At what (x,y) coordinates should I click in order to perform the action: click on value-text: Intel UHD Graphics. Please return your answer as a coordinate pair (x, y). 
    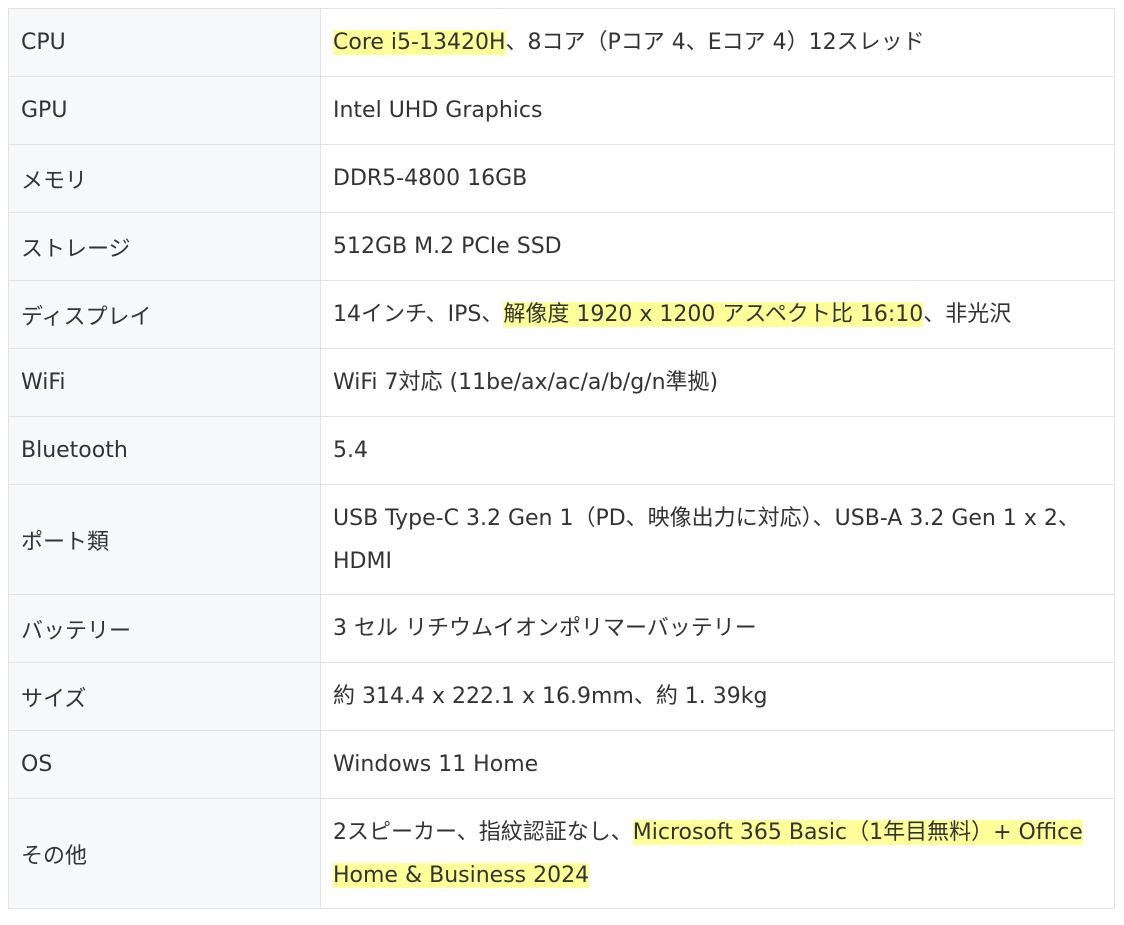
    Looking at the image, I should click on (438, 110).